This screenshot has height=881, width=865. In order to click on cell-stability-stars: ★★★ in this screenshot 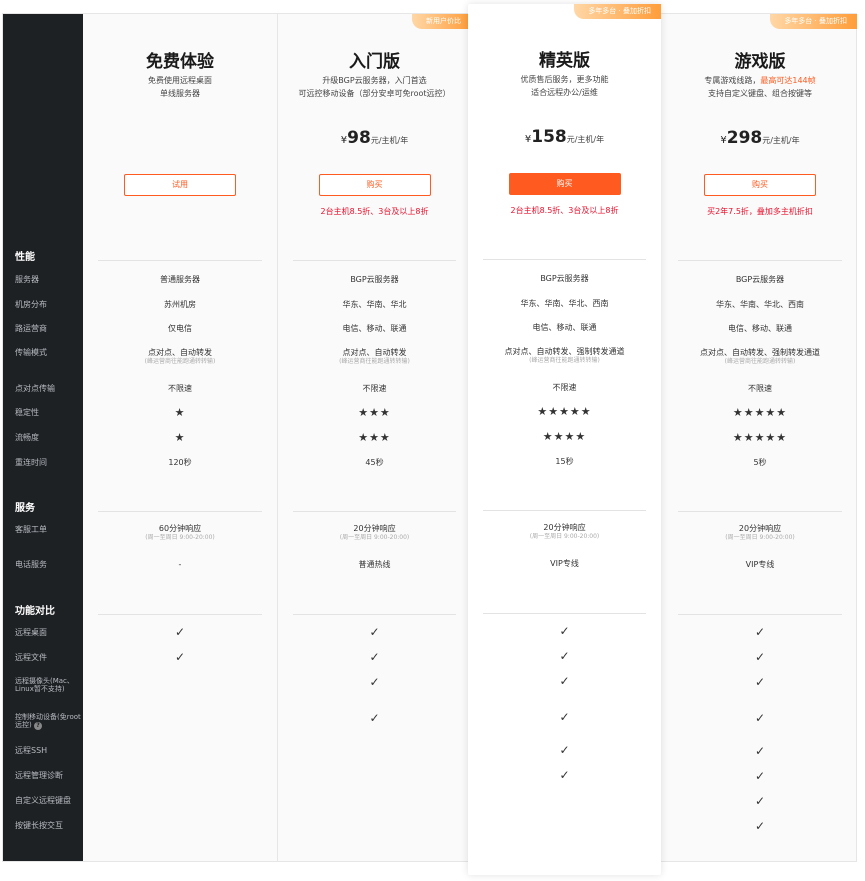, I will do `click(374, 412)`.